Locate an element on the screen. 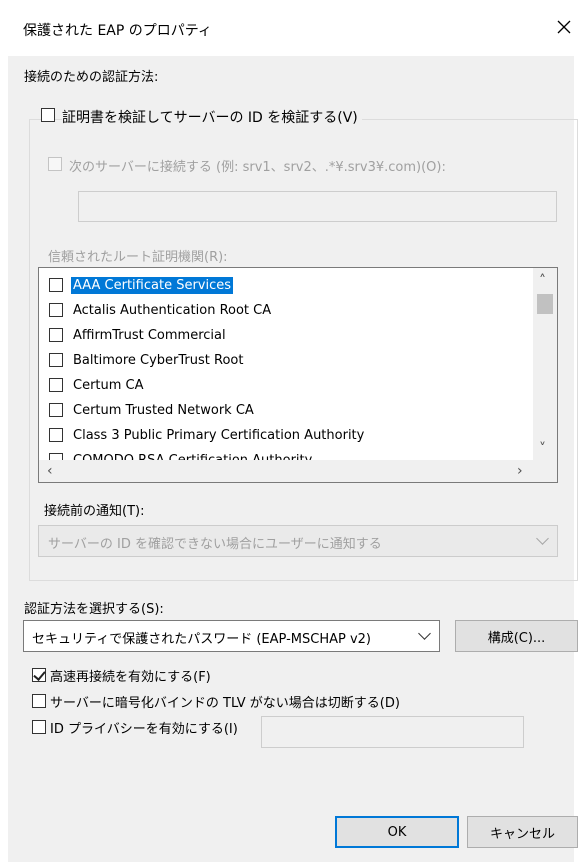 This screenshot has height=867, width=582. vertical-scrollbar: ˄ ˅ is located at coordinates (545, 364).